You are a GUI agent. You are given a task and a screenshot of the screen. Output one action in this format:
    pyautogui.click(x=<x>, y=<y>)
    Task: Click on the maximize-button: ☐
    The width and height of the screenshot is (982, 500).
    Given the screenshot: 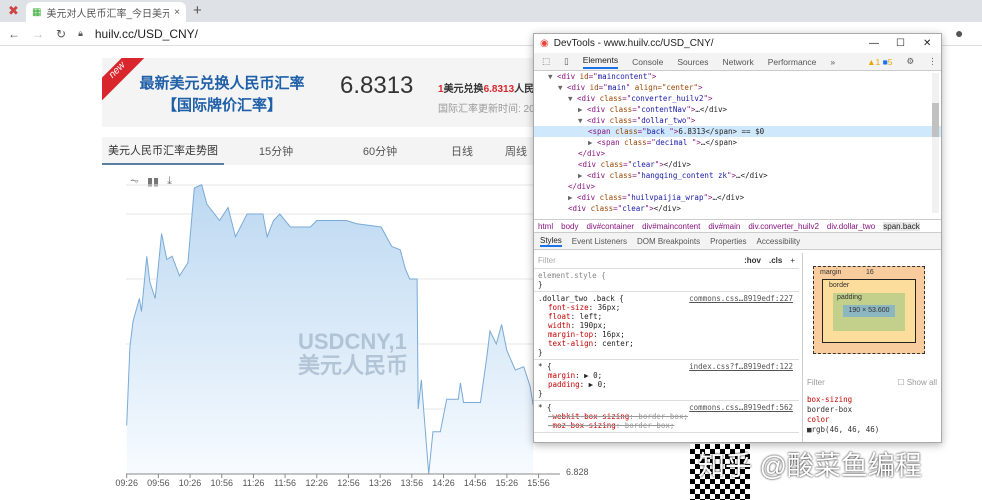 What is the action you would take?
    pyautogui.click(x=907, y=43)
    